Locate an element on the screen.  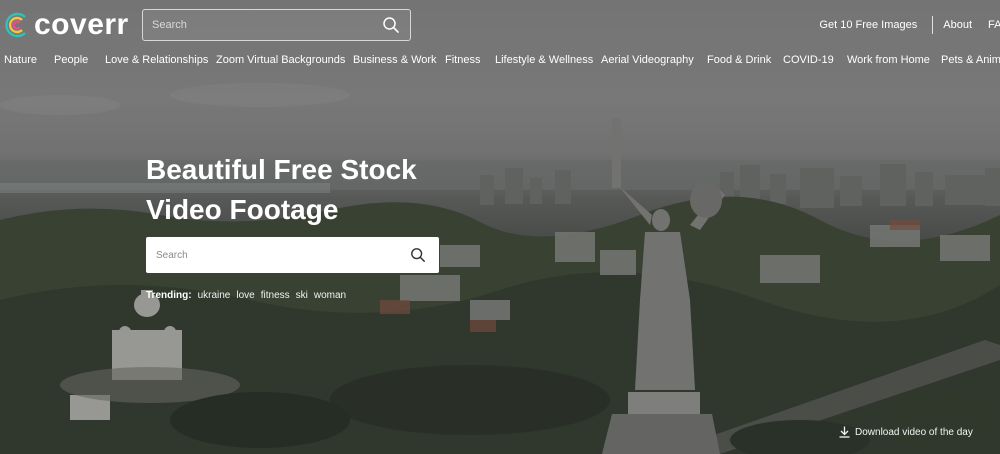
header-search-box is located at coordinates (276, 25).